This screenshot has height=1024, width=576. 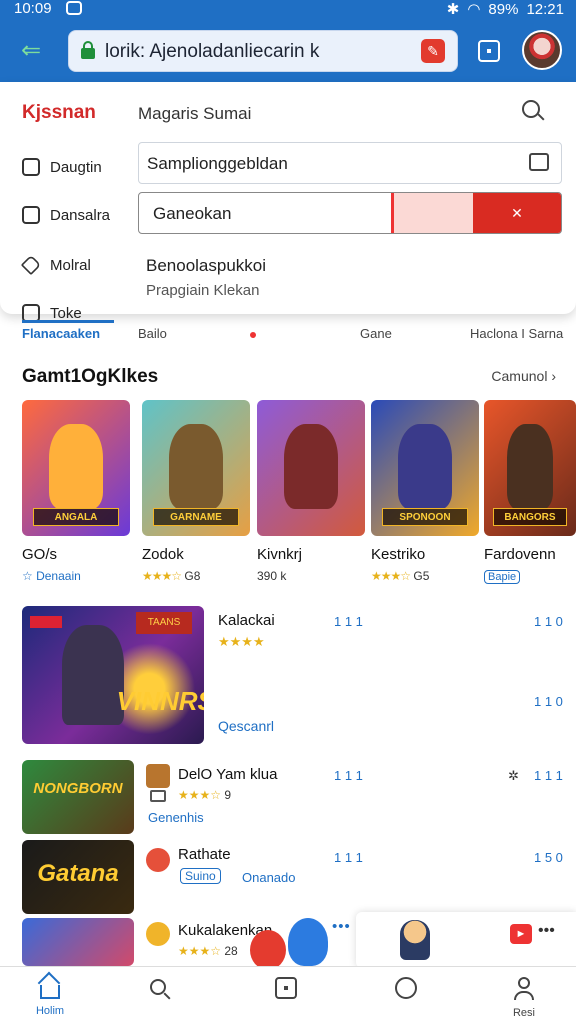 I want to click on nav-library, so click(x=286, y=991).